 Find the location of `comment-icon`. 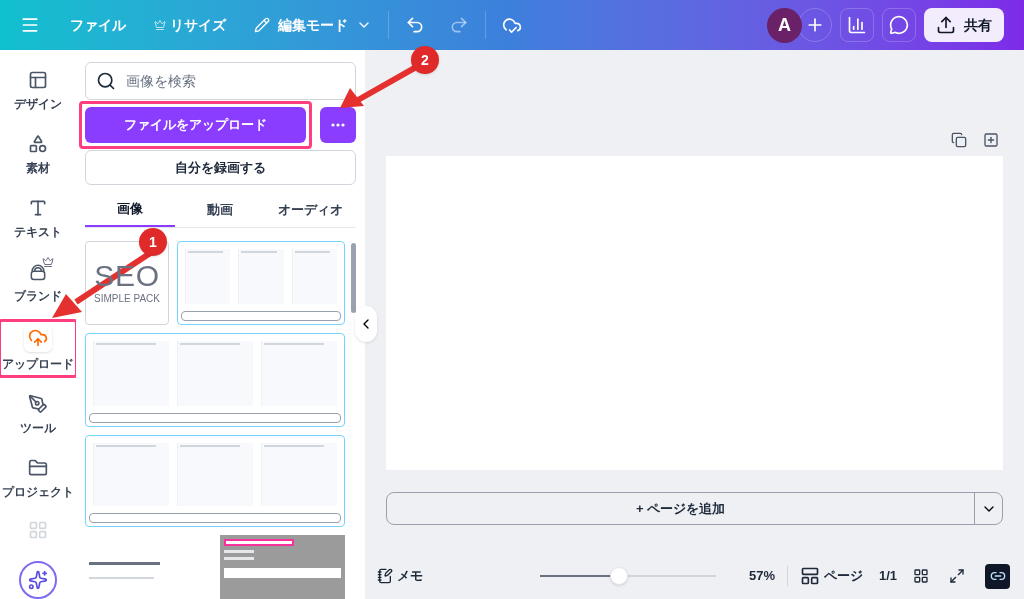

comment-icon is located at coordinates (899, 25).